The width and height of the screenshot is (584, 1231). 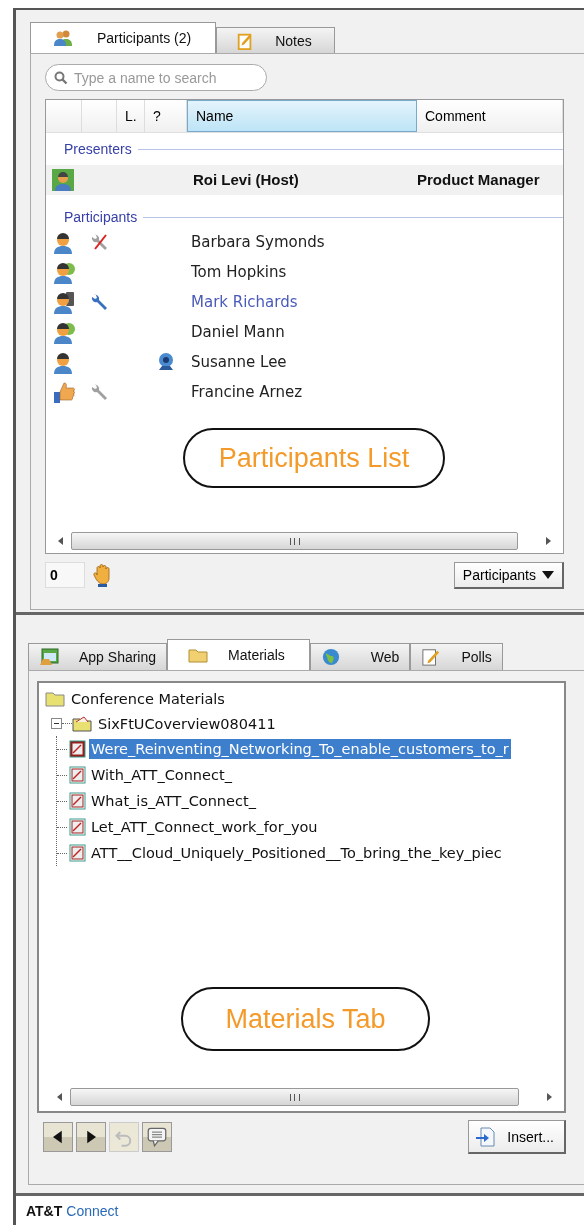 What do you see at coordinates (63, 38) in the screenshot?
I see `people-icon` at bounding box center [63, 38].